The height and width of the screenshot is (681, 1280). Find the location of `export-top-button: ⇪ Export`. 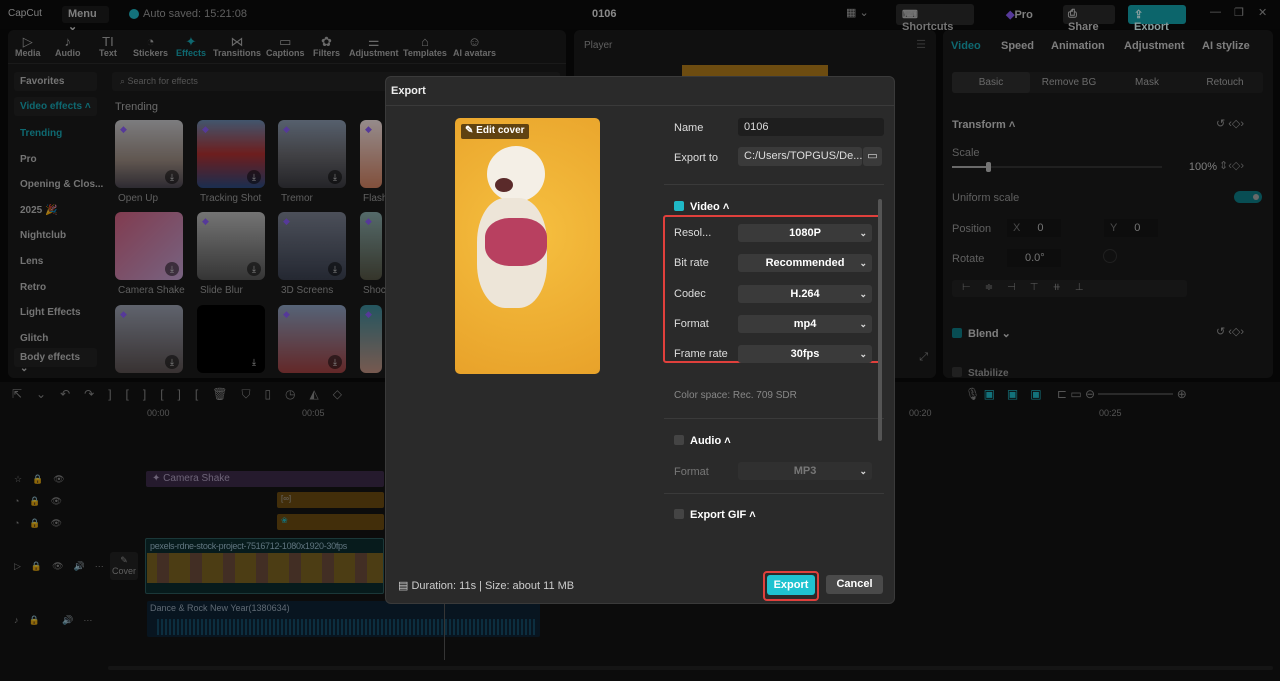

export-top-button: ⇪ Export is located at coordinates (1157, 19).